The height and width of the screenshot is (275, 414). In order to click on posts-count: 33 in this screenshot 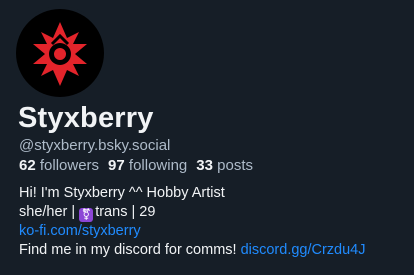, I will do `click(204, 165)`.